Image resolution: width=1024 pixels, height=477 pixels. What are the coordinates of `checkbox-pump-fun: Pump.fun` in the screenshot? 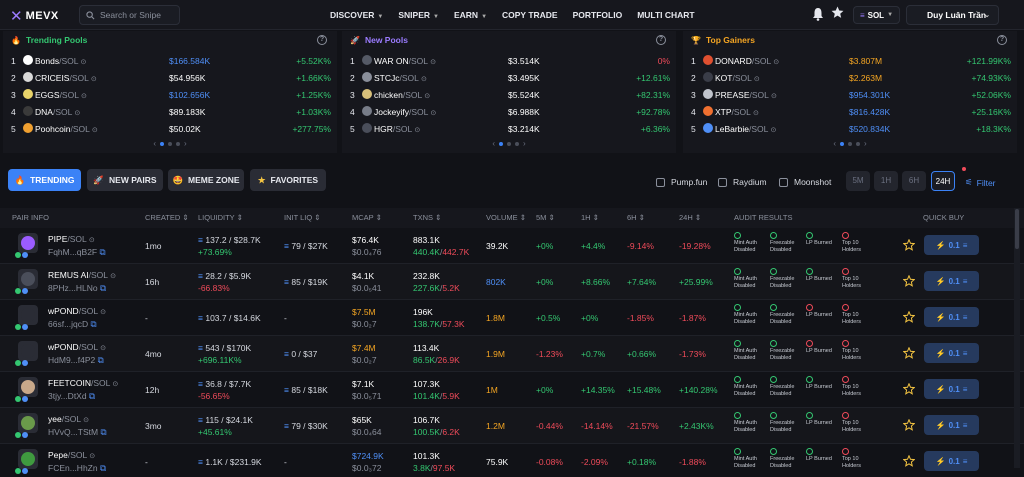 It's located at (681, 182).